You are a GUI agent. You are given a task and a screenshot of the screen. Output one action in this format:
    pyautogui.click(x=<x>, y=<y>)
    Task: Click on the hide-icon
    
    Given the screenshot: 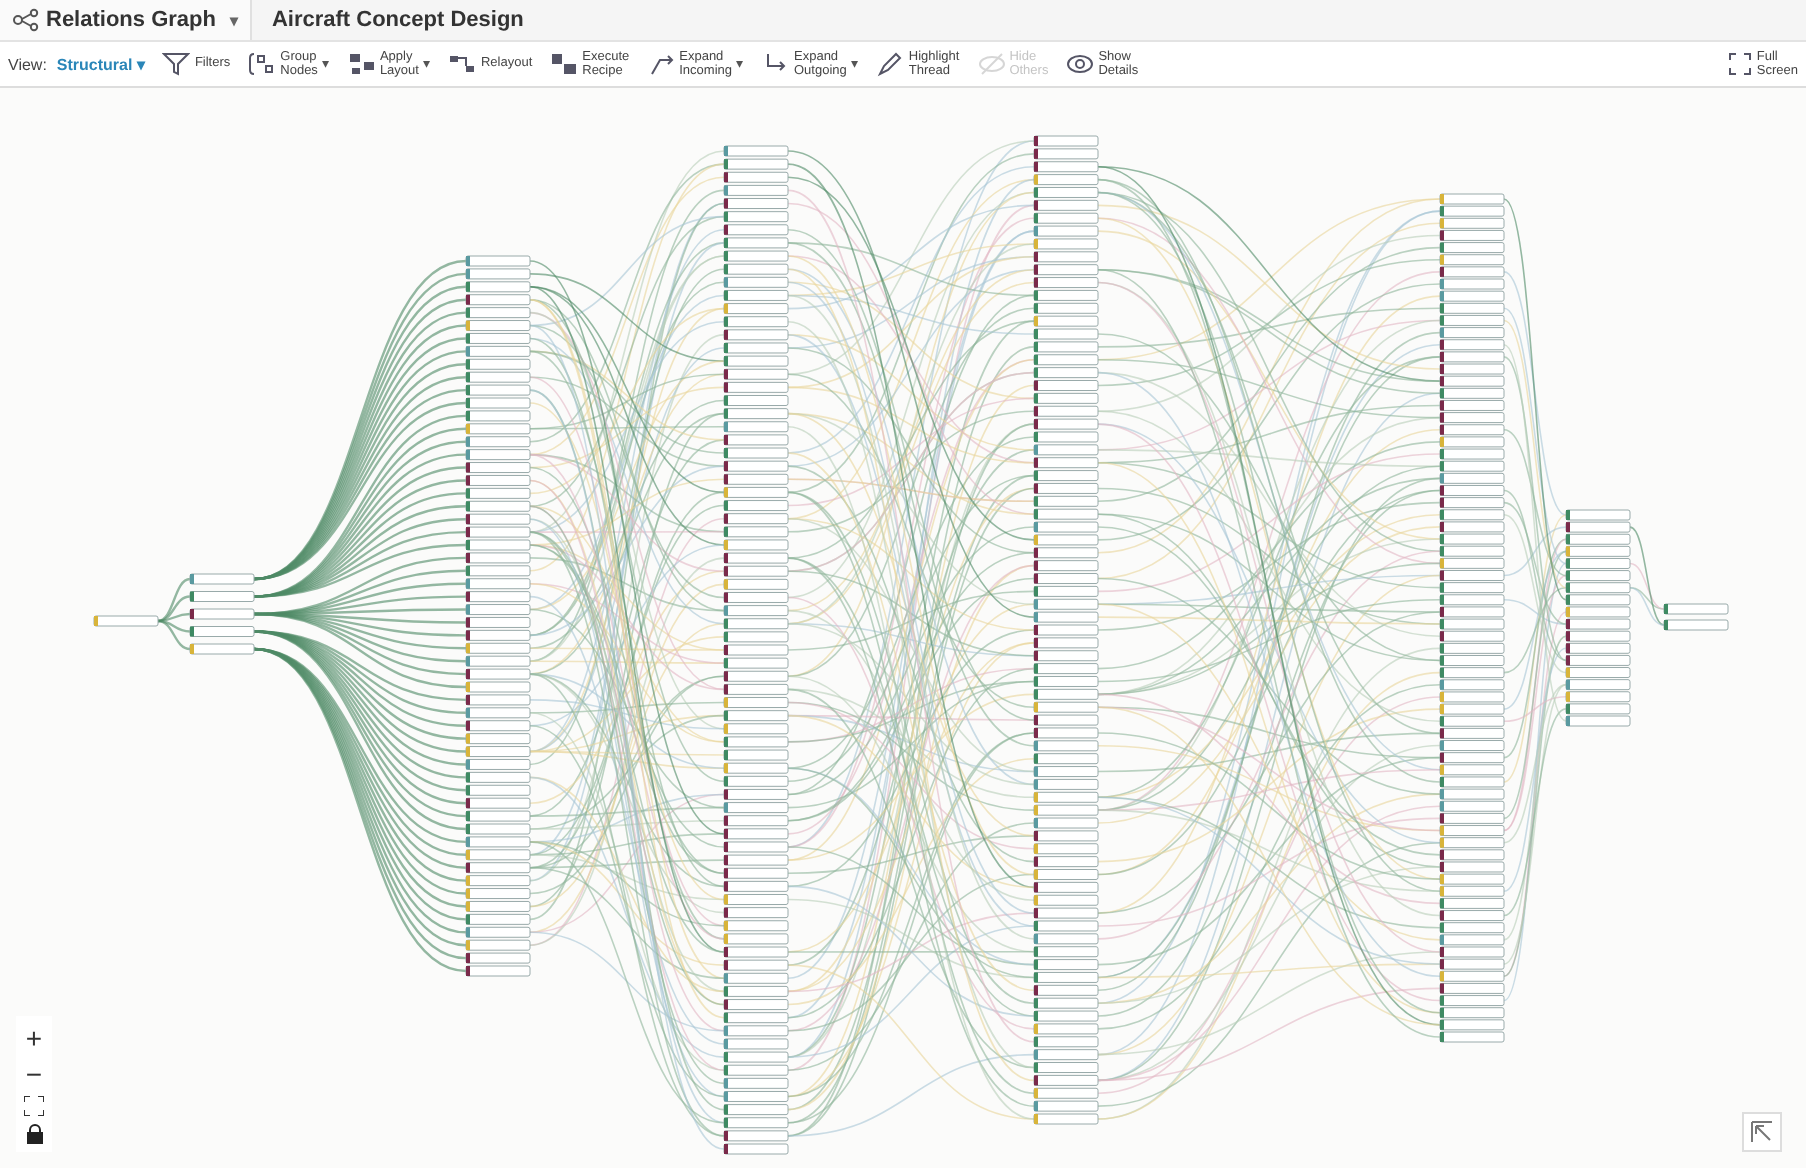 What is the action you would take?
    pyautogui.click(x=991, y=64)
    